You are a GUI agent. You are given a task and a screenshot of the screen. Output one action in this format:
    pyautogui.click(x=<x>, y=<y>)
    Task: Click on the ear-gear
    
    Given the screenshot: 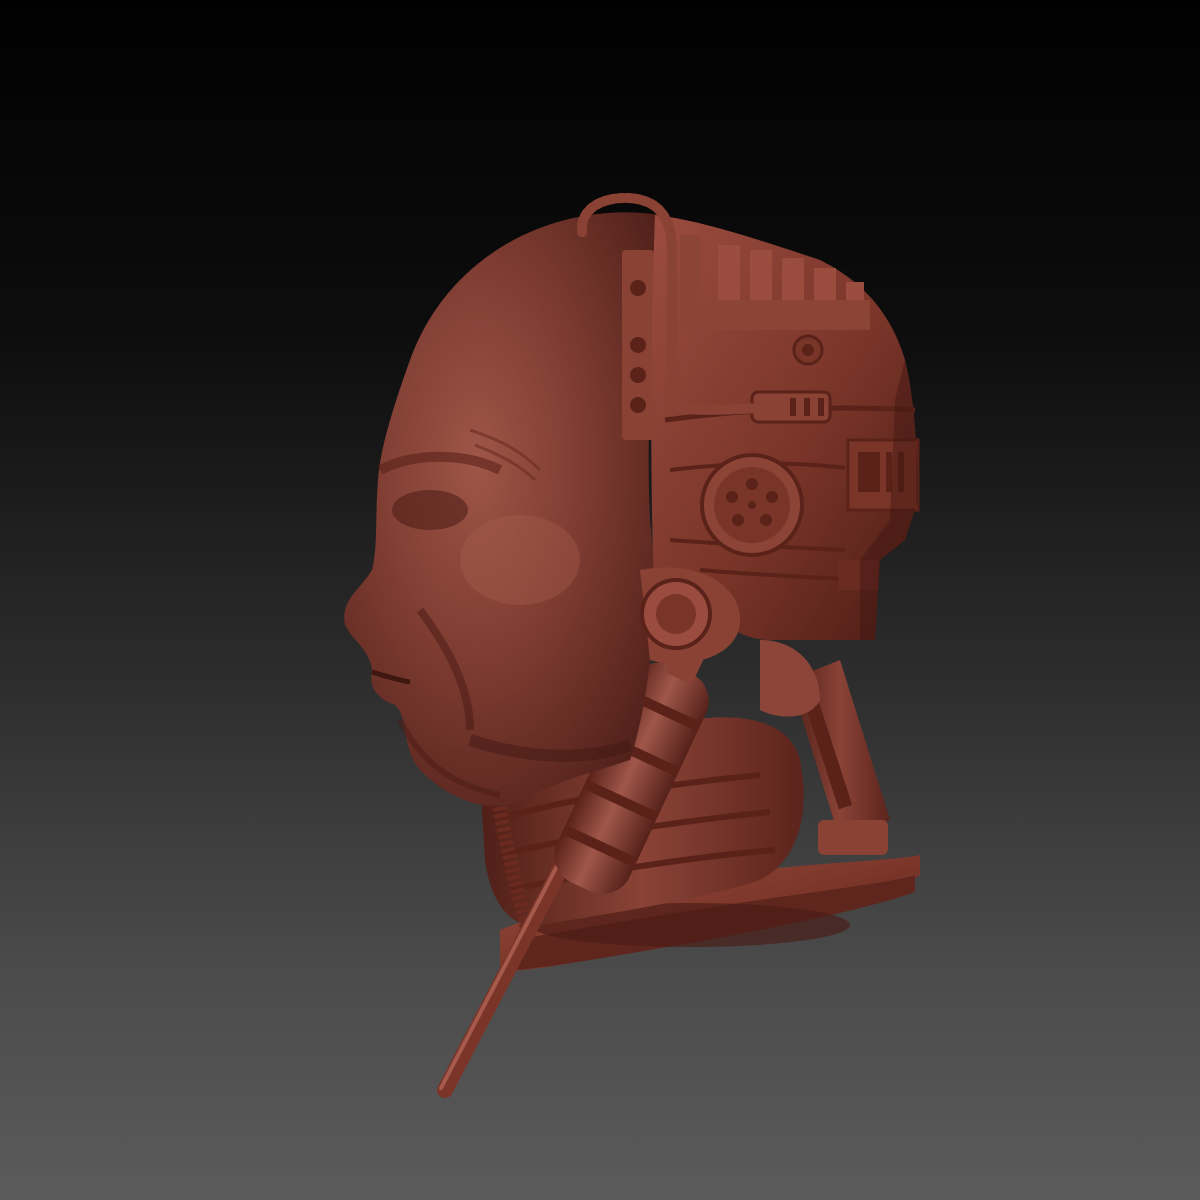 What is the action you would take?
    pyautogui.click(x=752, y=505)
    